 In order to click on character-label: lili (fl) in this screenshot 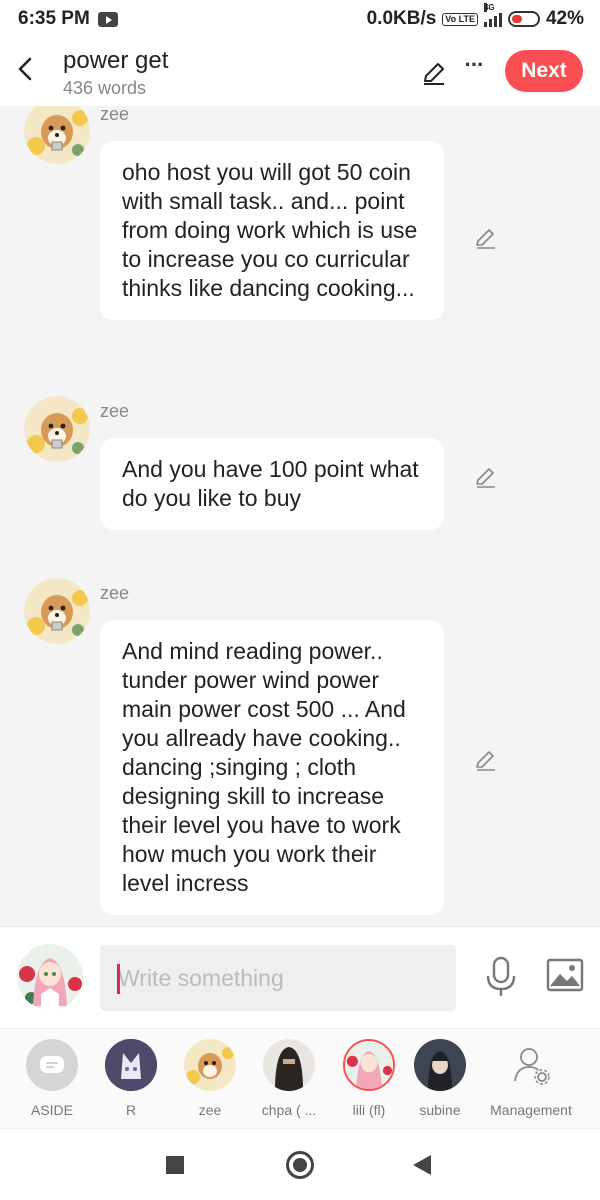, I will do `click(369, 1110)`.